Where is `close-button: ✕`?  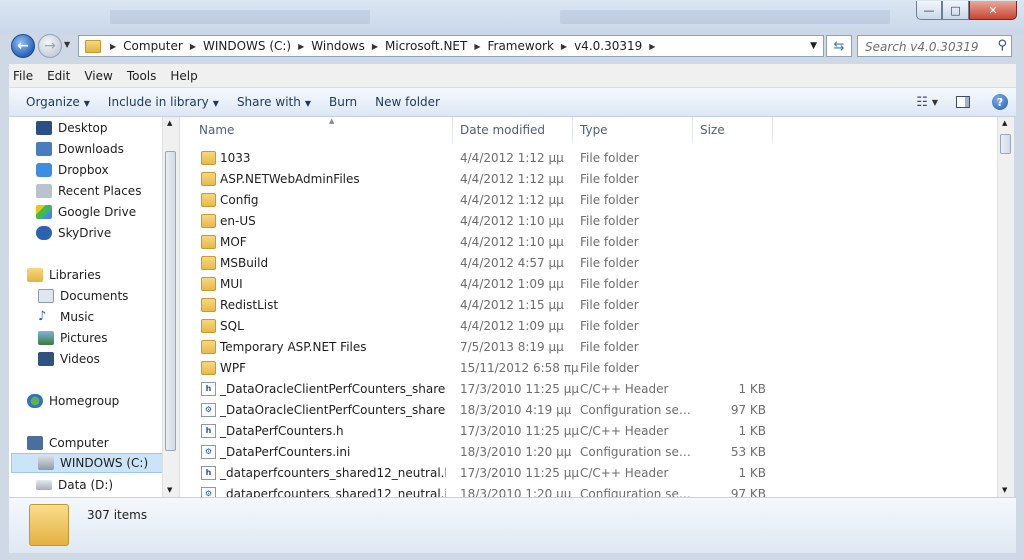 close-button: ✕ is located at coordinates (993, 10).